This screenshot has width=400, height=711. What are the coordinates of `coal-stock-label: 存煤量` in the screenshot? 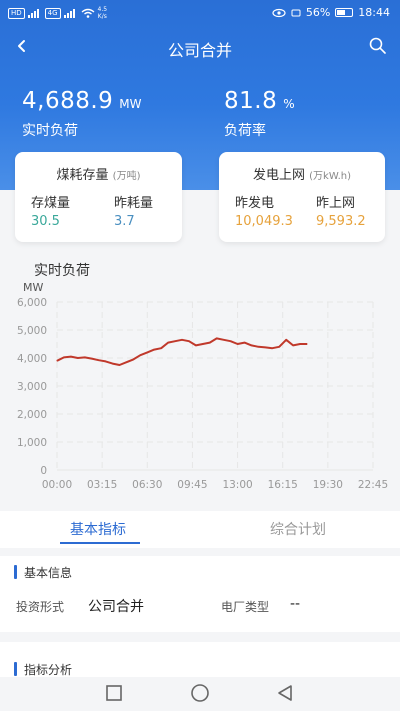 It's located at (51, 203).